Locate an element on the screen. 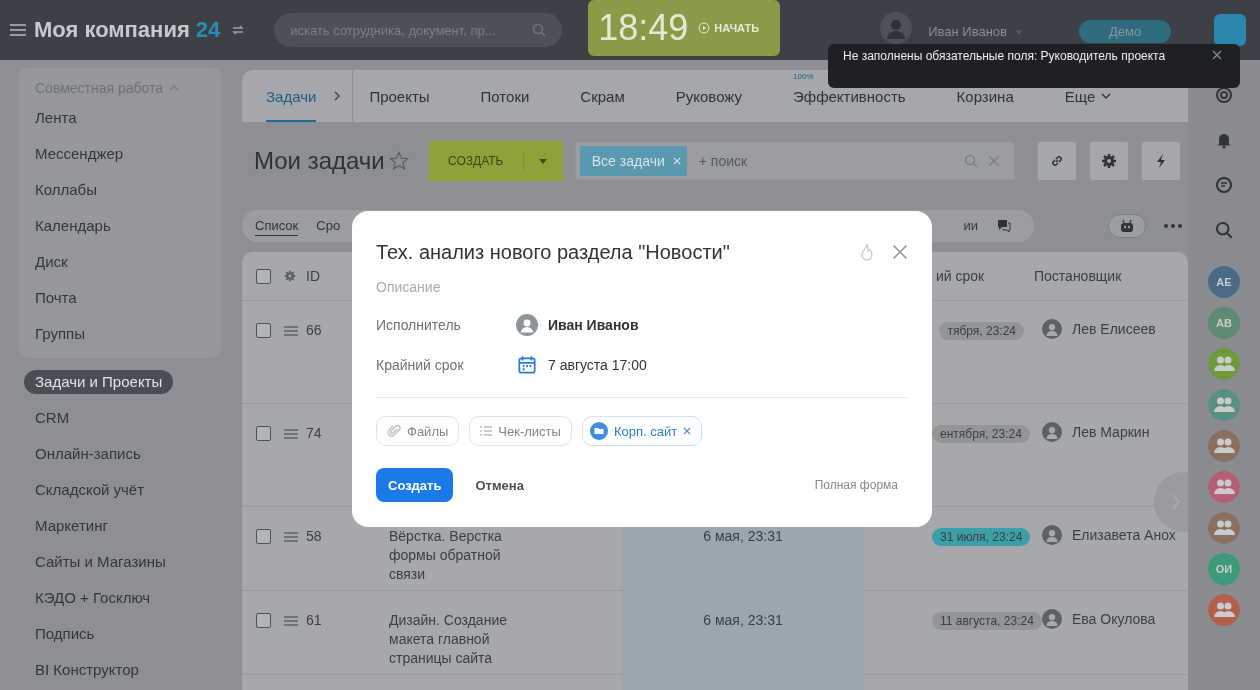 This screenshot has width=1260, height=690. creator-name: Лев Маркин is located at coordinates (1111, 432).